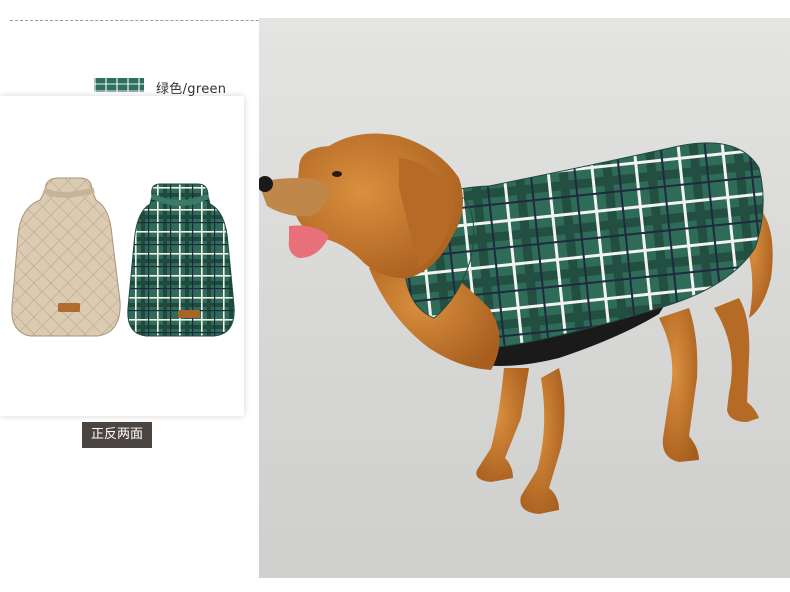  Describe the element at coordinates (181, 260) in the screenshot. I see `plaid-coat-icon` at that location.